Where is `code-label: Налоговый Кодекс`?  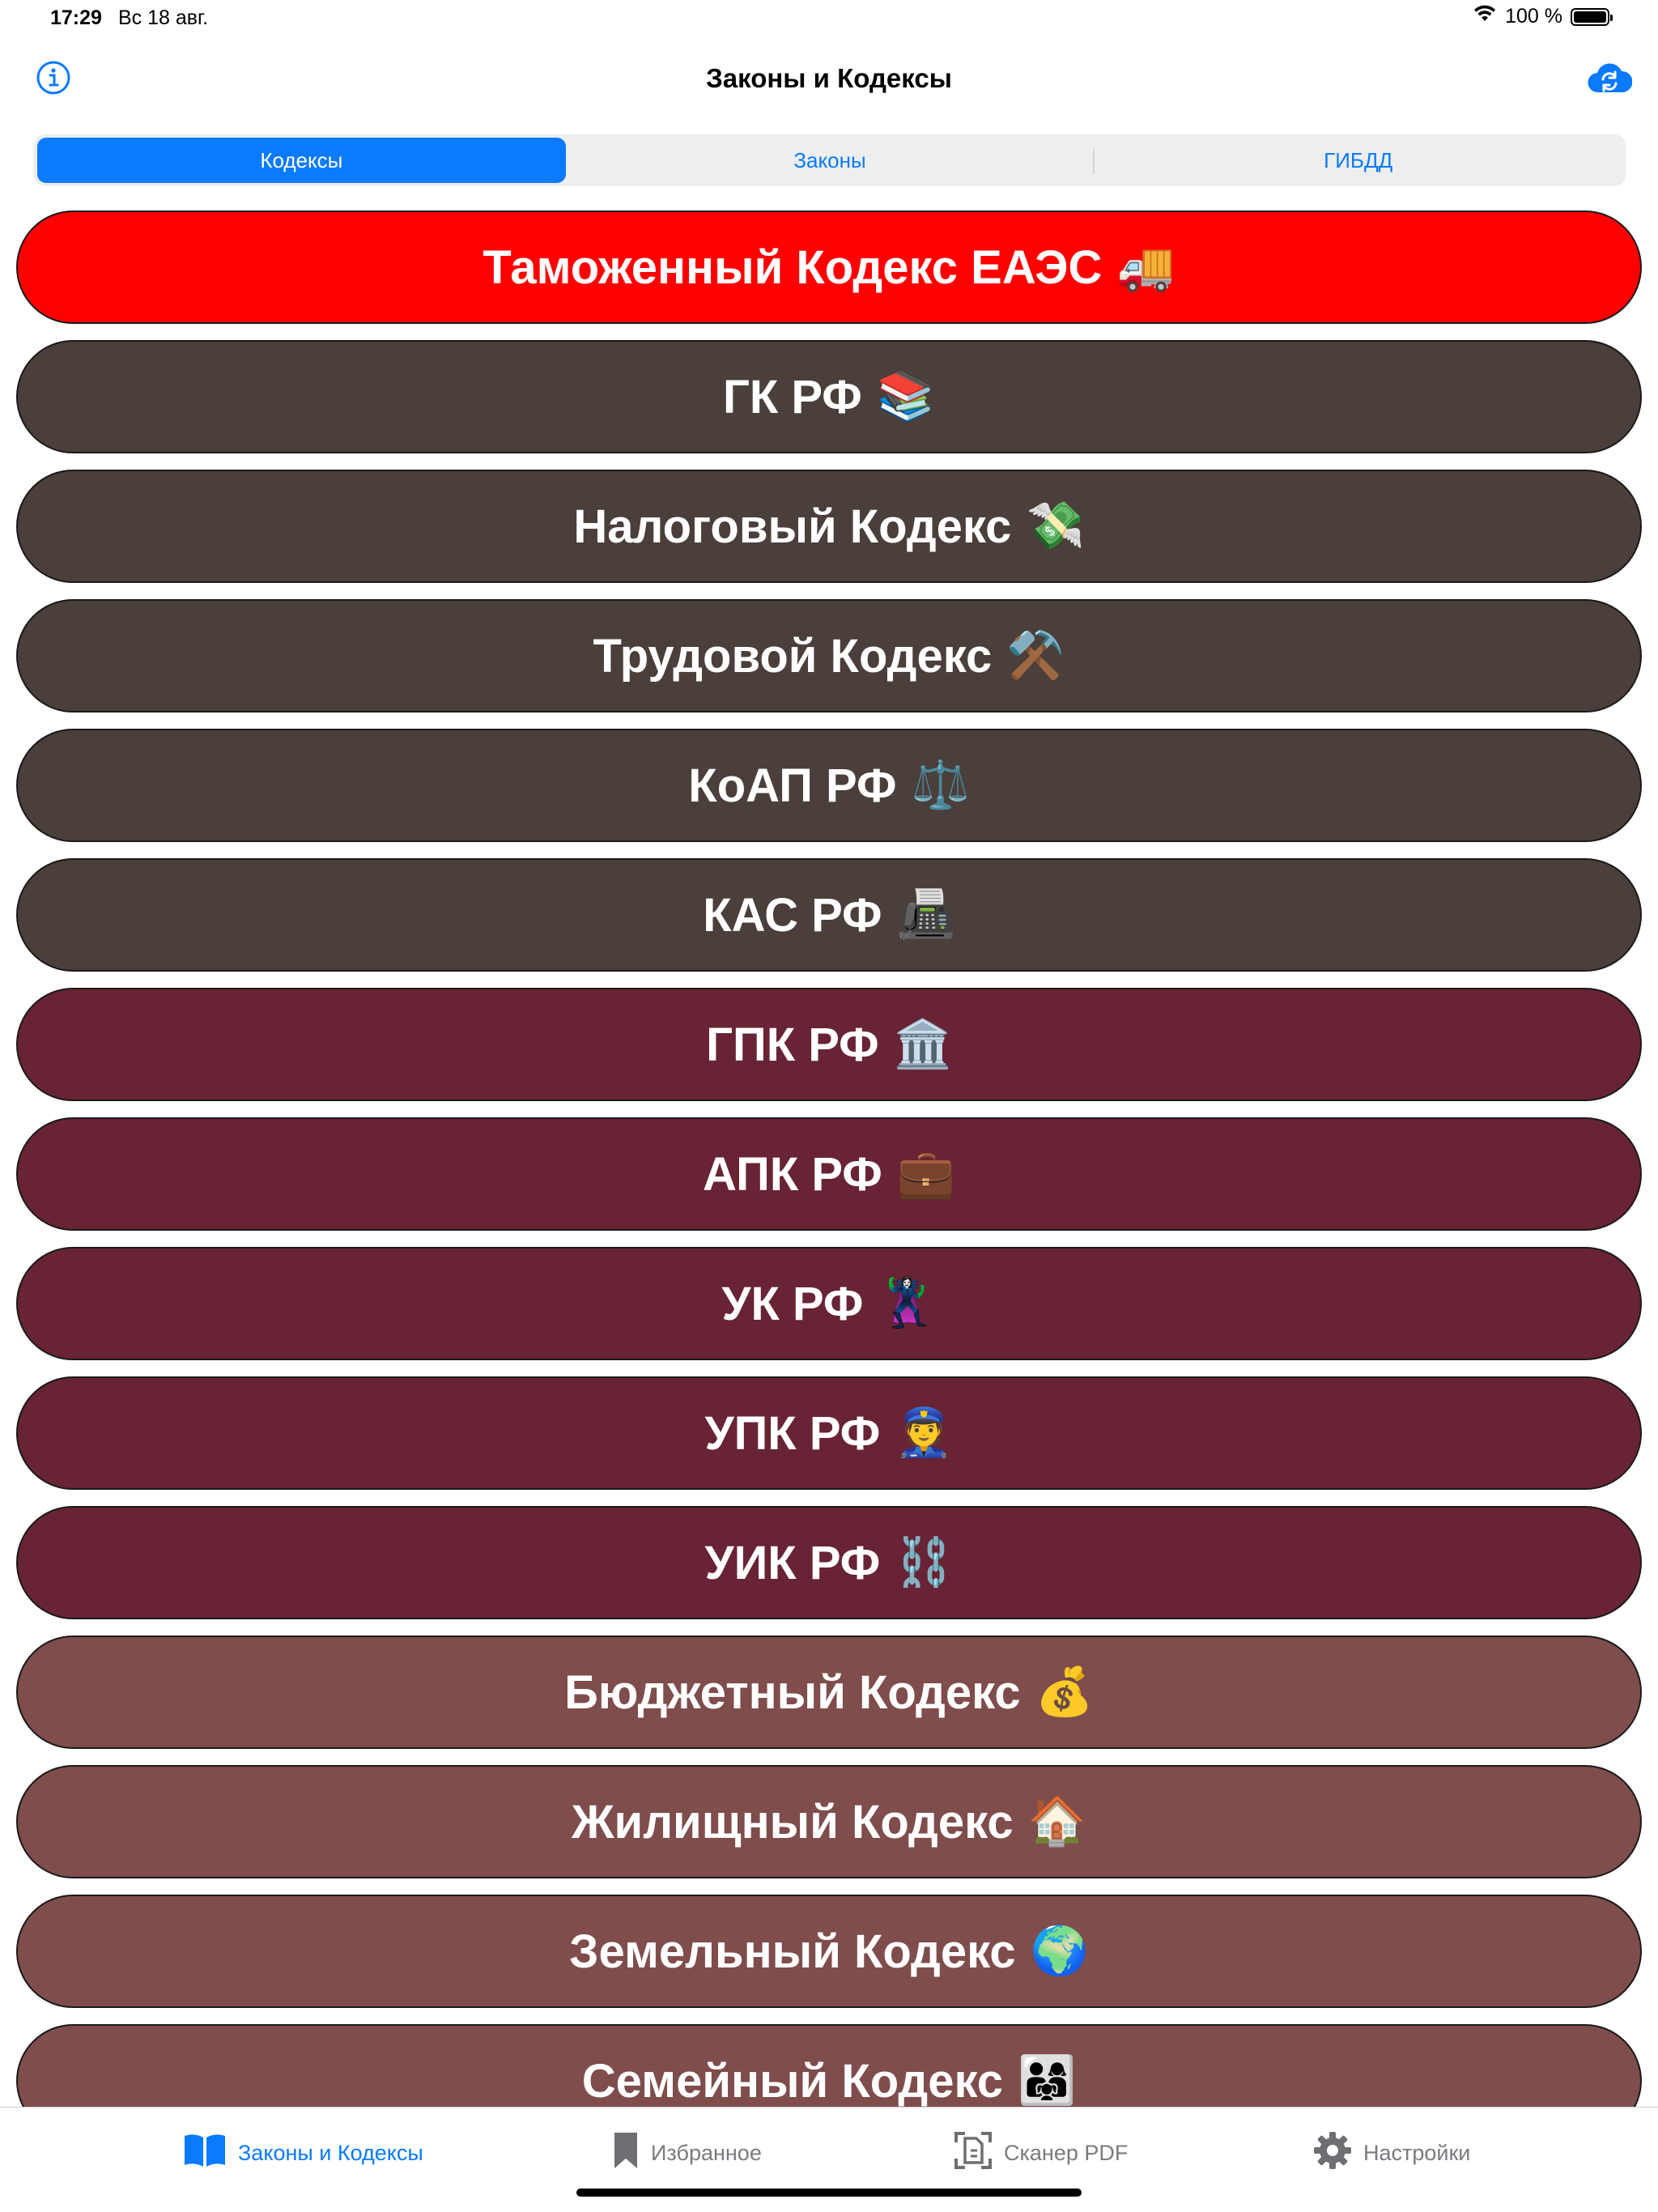
code-label: Налоговый Кодекс is located at coordinates (792, 527).